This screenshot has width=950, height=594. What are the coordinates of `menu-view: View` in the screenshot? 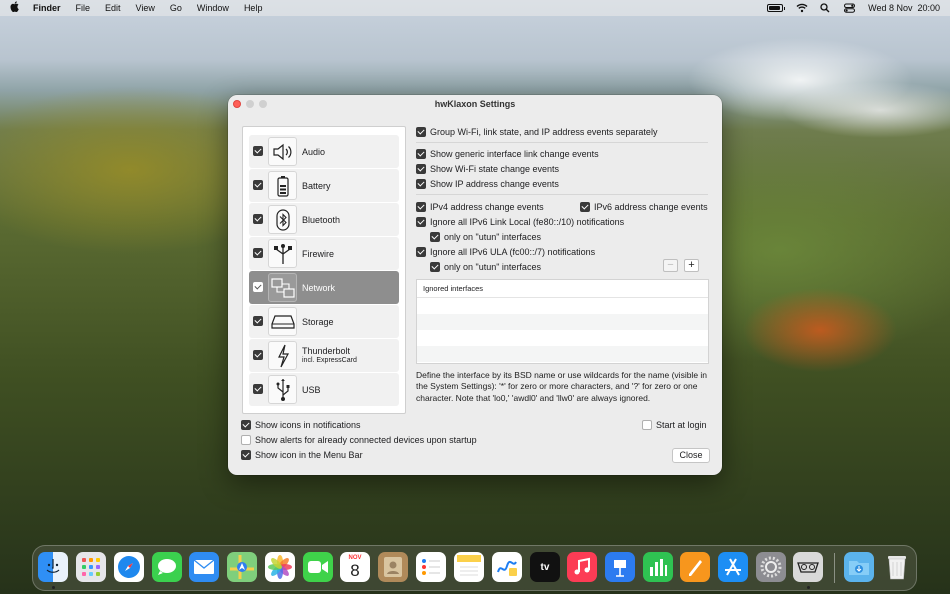 It's located at (145, 8).